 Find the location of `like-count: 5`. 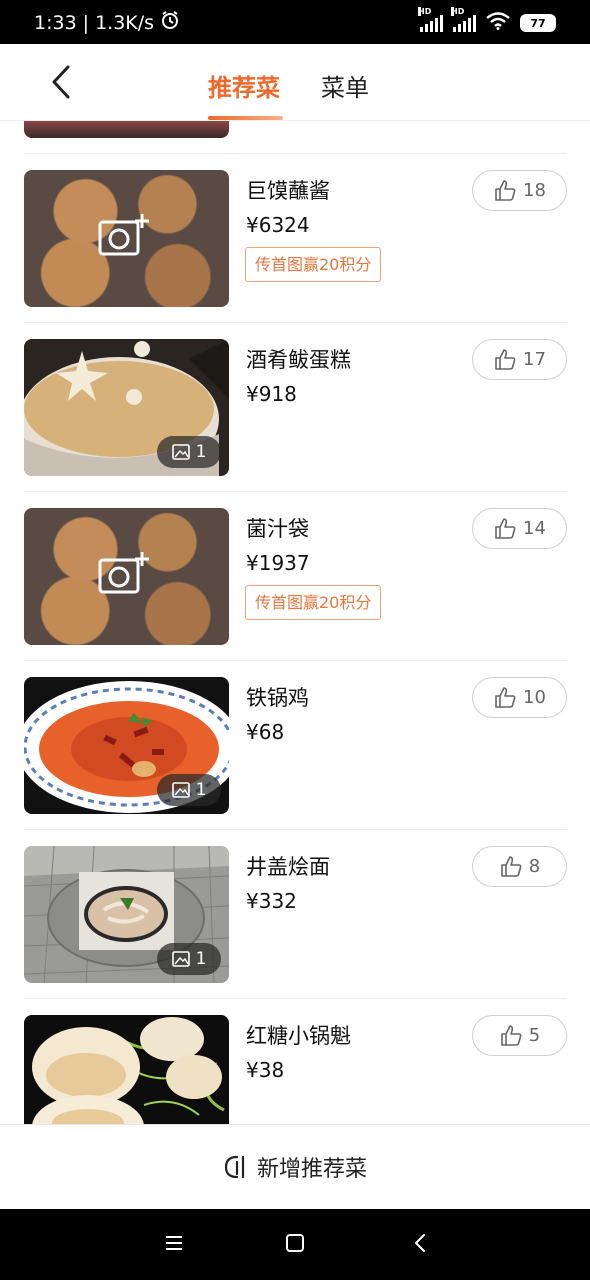

like-count: 5 is located at coordinates (534, 1035).